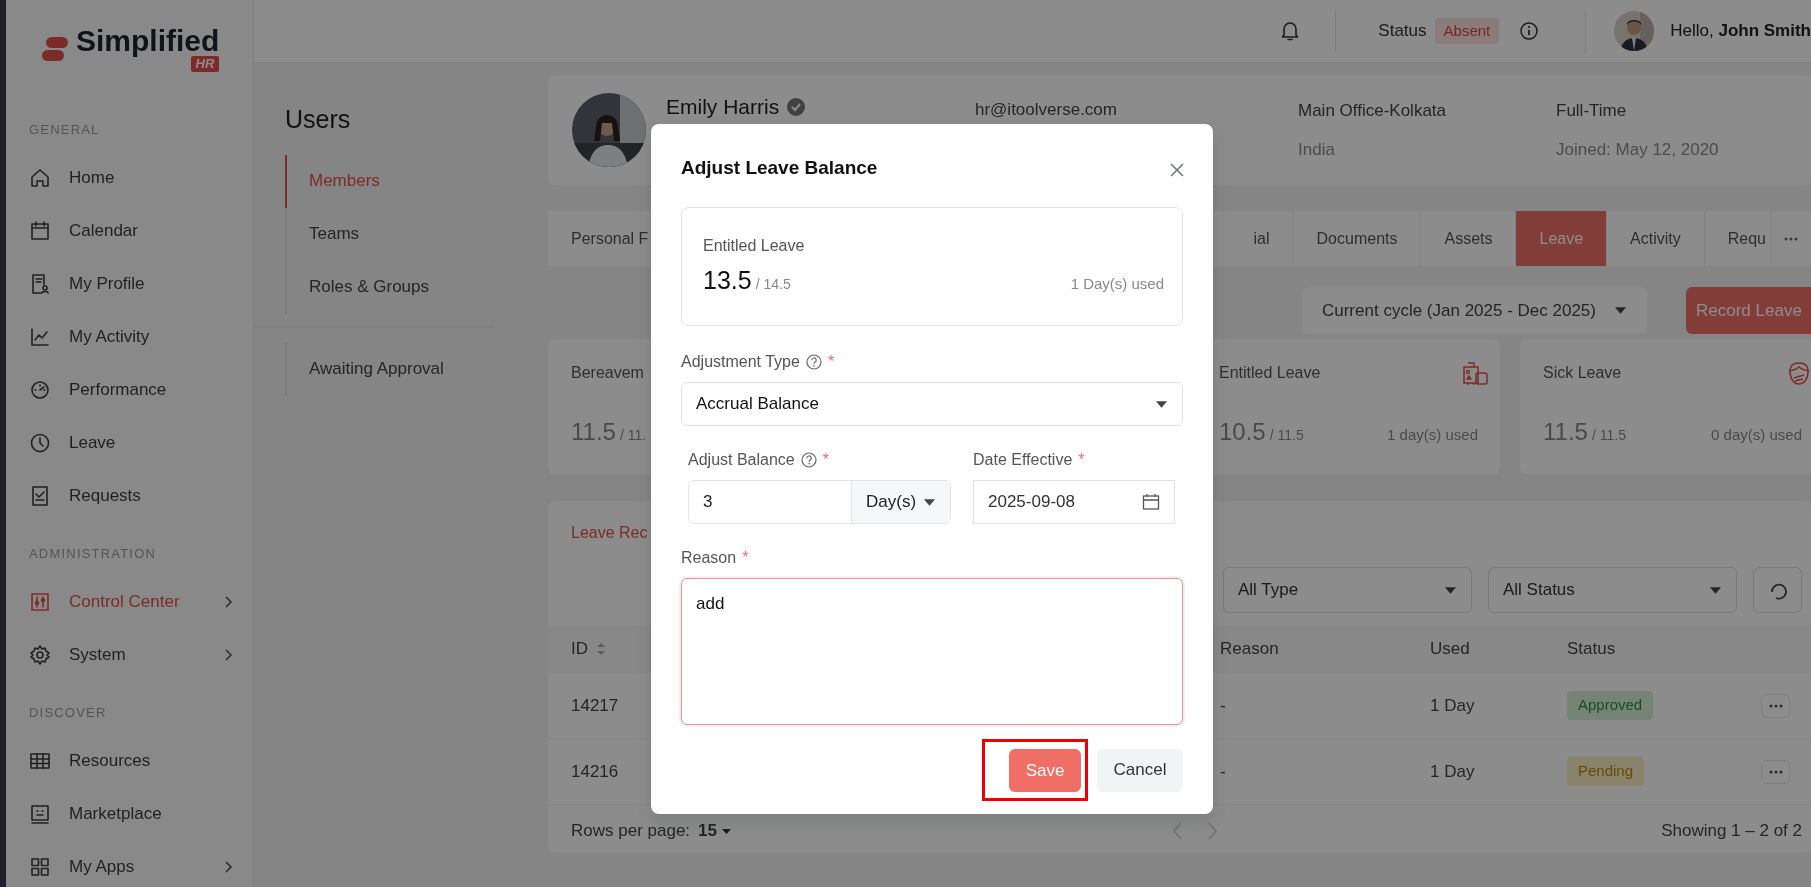 The height and width of the screenshot is (887, 1811). I want to click on status-badge: Approved, so click(1610, 705).